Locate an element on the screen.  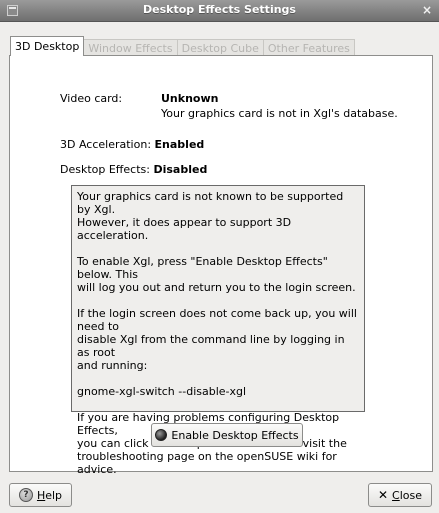
help-icon: ? is located at coordinates (25, 495).